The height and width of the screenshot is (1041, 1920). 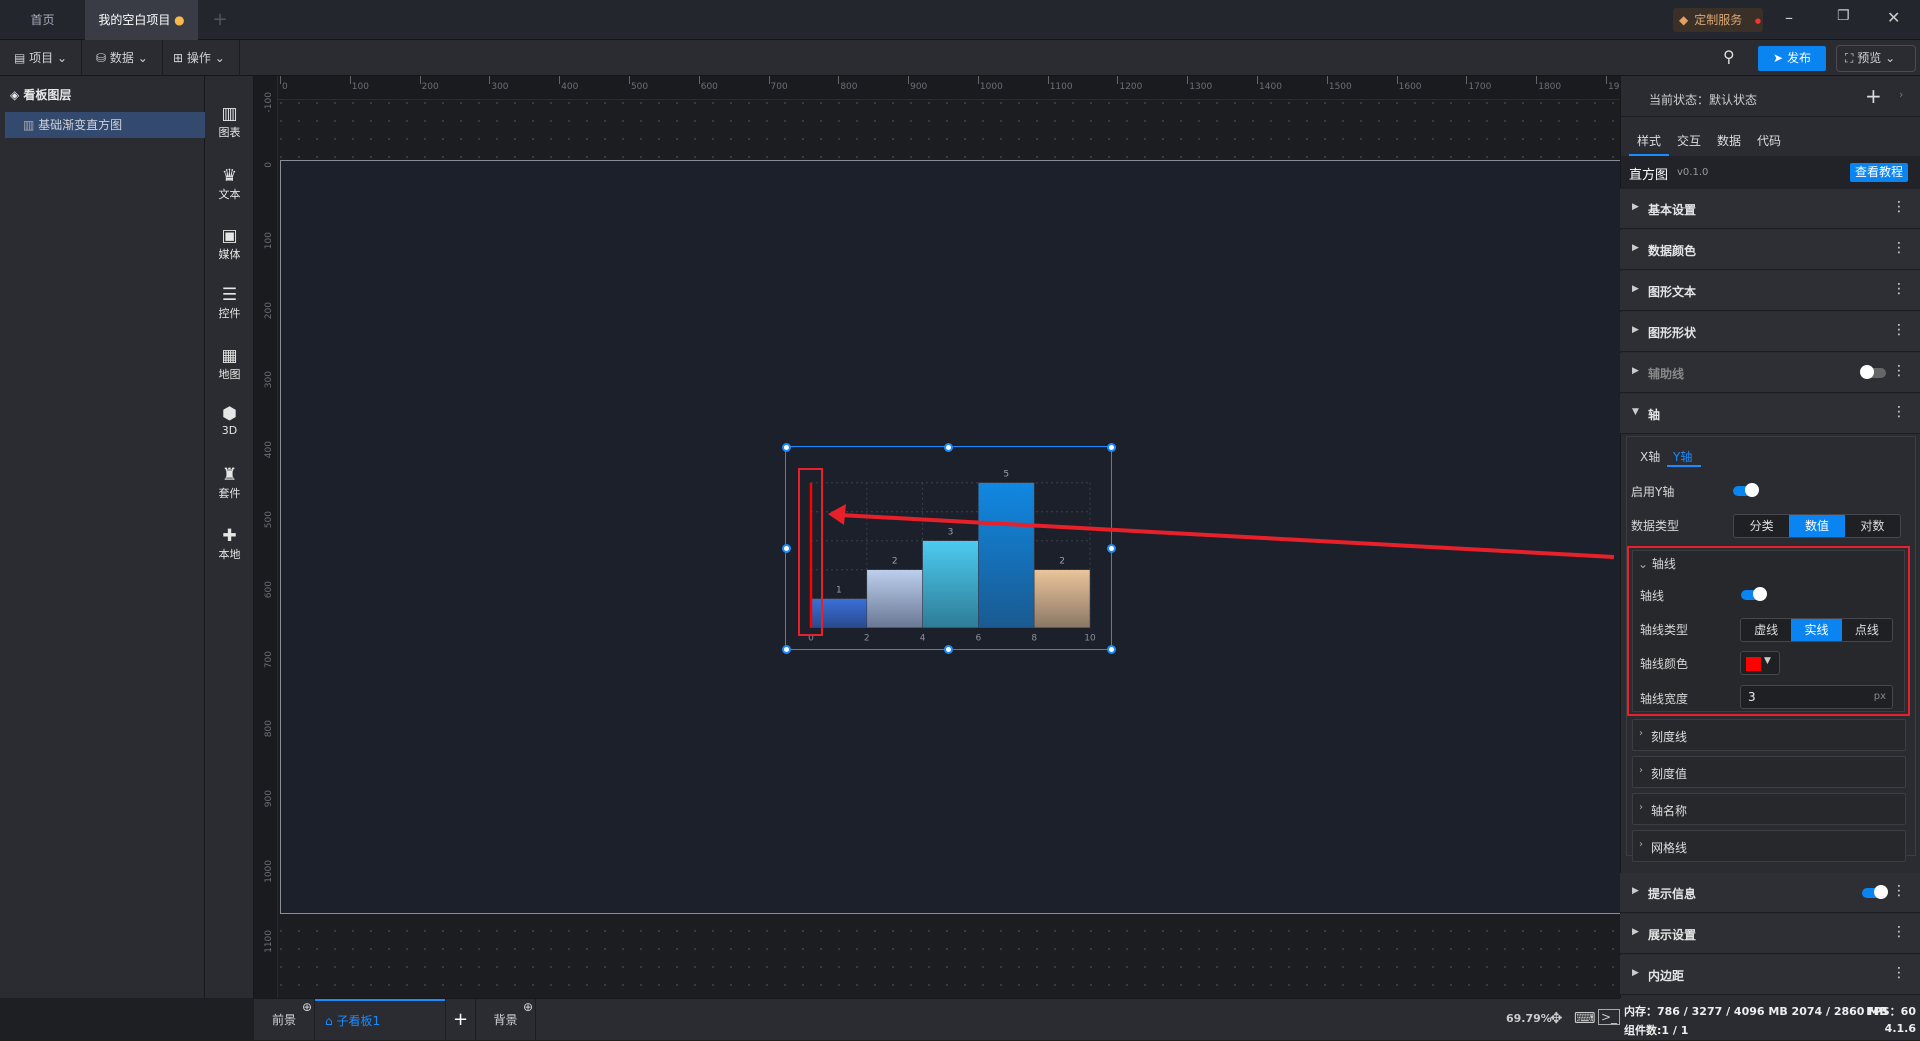 I want to click on data-type-value: 数值, so click(x=1817, y=526).